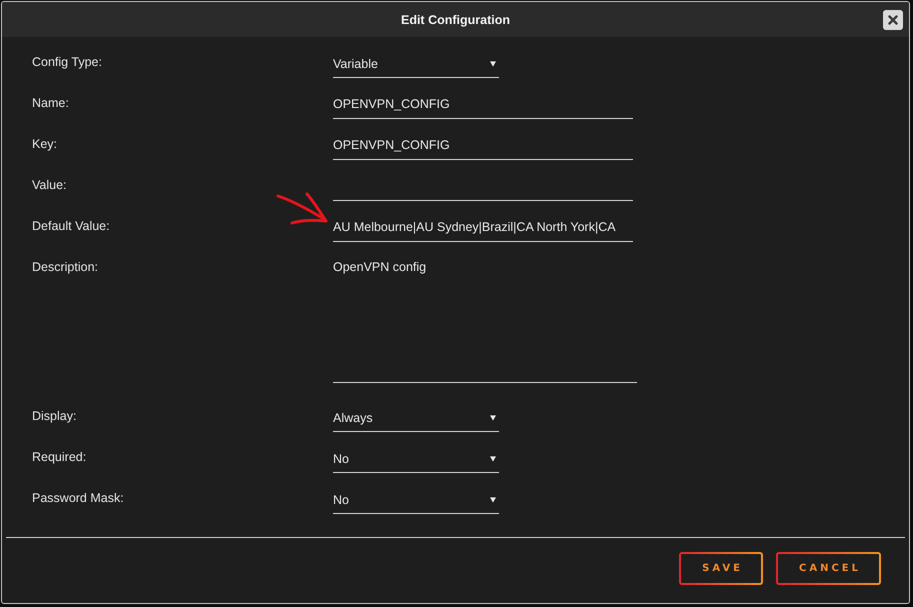 The width and height of the screenshot is (913, 607). Describe the element at coordinates (50, 103) in the screenshot. I see `field-label: Name:` at that location.